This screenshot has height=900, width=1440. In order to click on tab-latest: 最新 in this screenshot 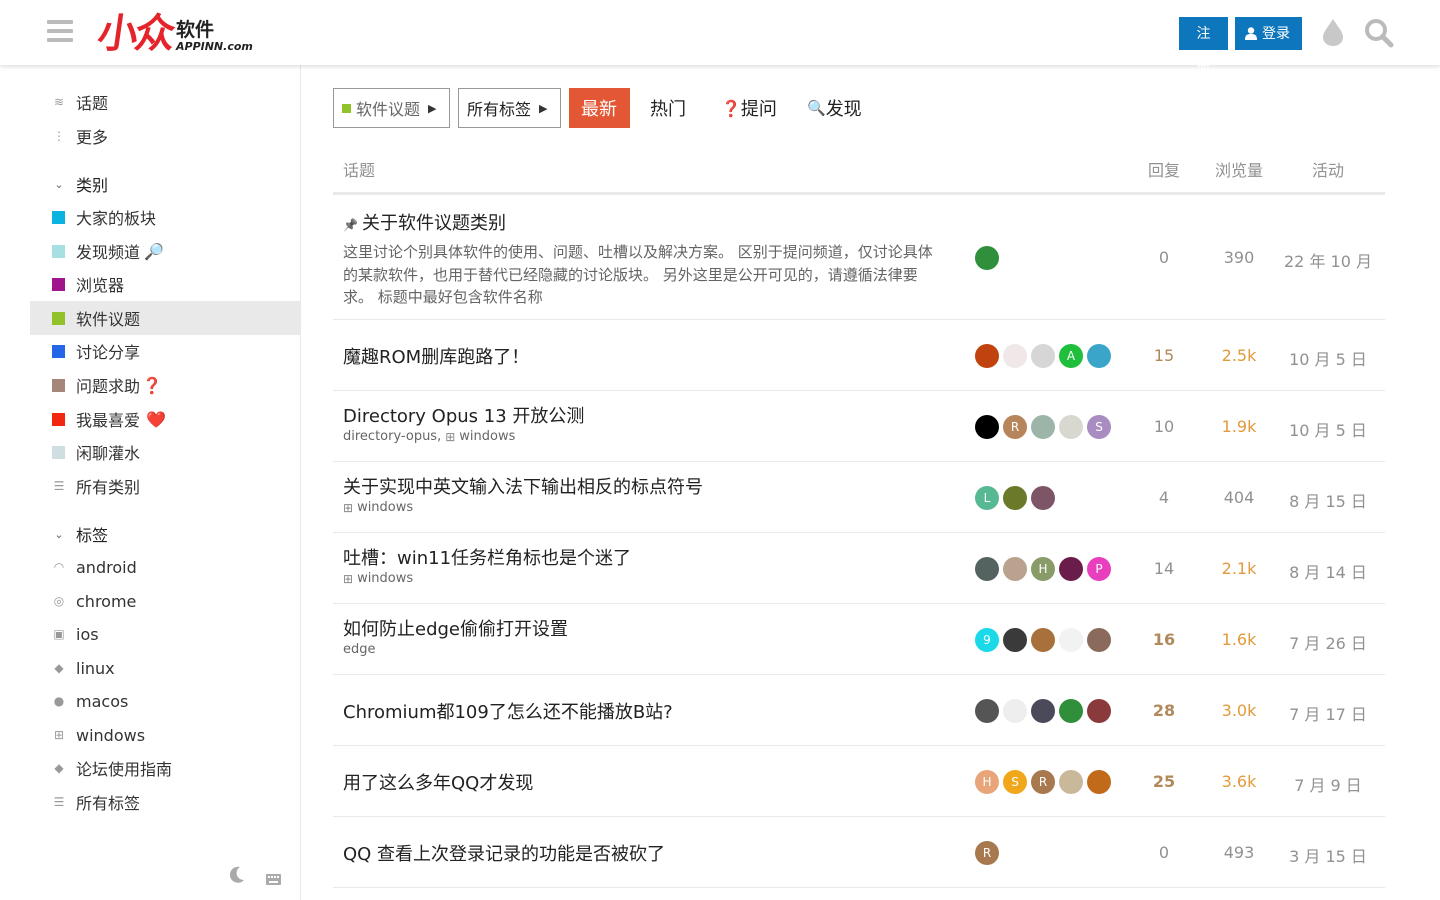, I will do `click(599, 108)`.